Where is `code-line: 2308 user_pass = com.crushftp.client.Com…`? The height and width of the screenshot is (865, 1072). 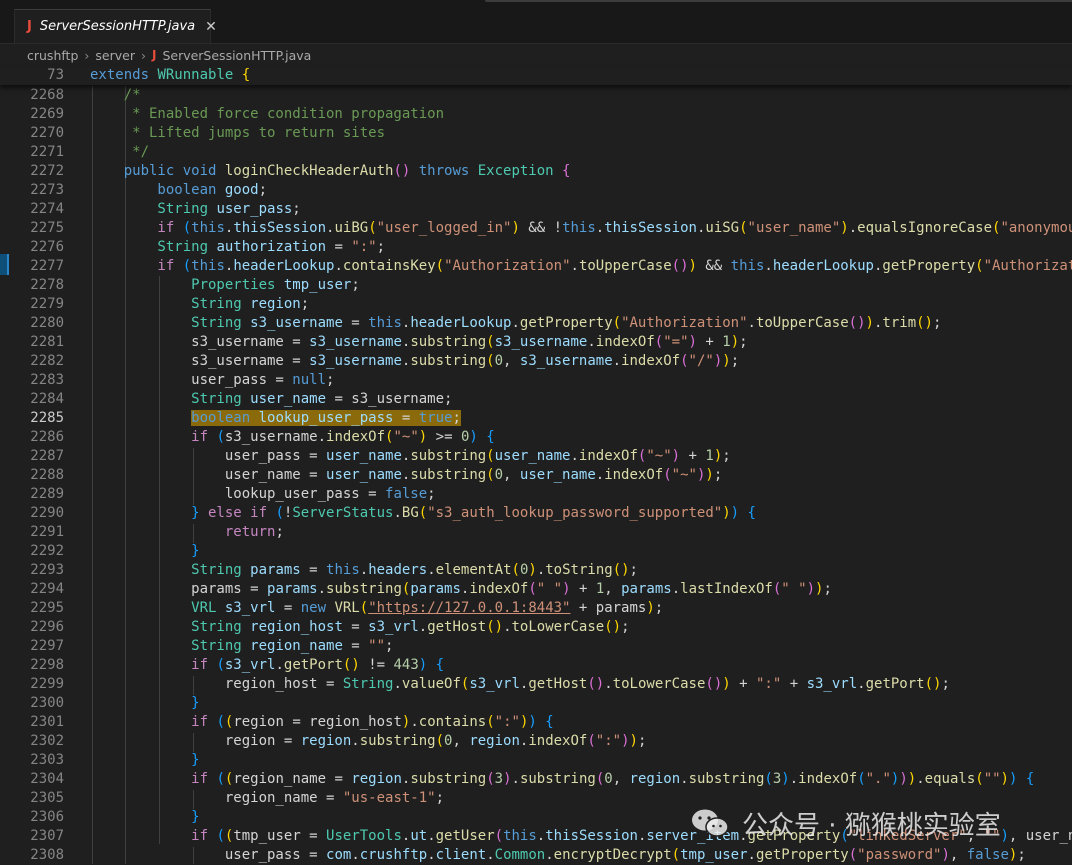
code-line: 2308 user_pass = com.crushftp.client.Com… is located at coordinates (536, 855).